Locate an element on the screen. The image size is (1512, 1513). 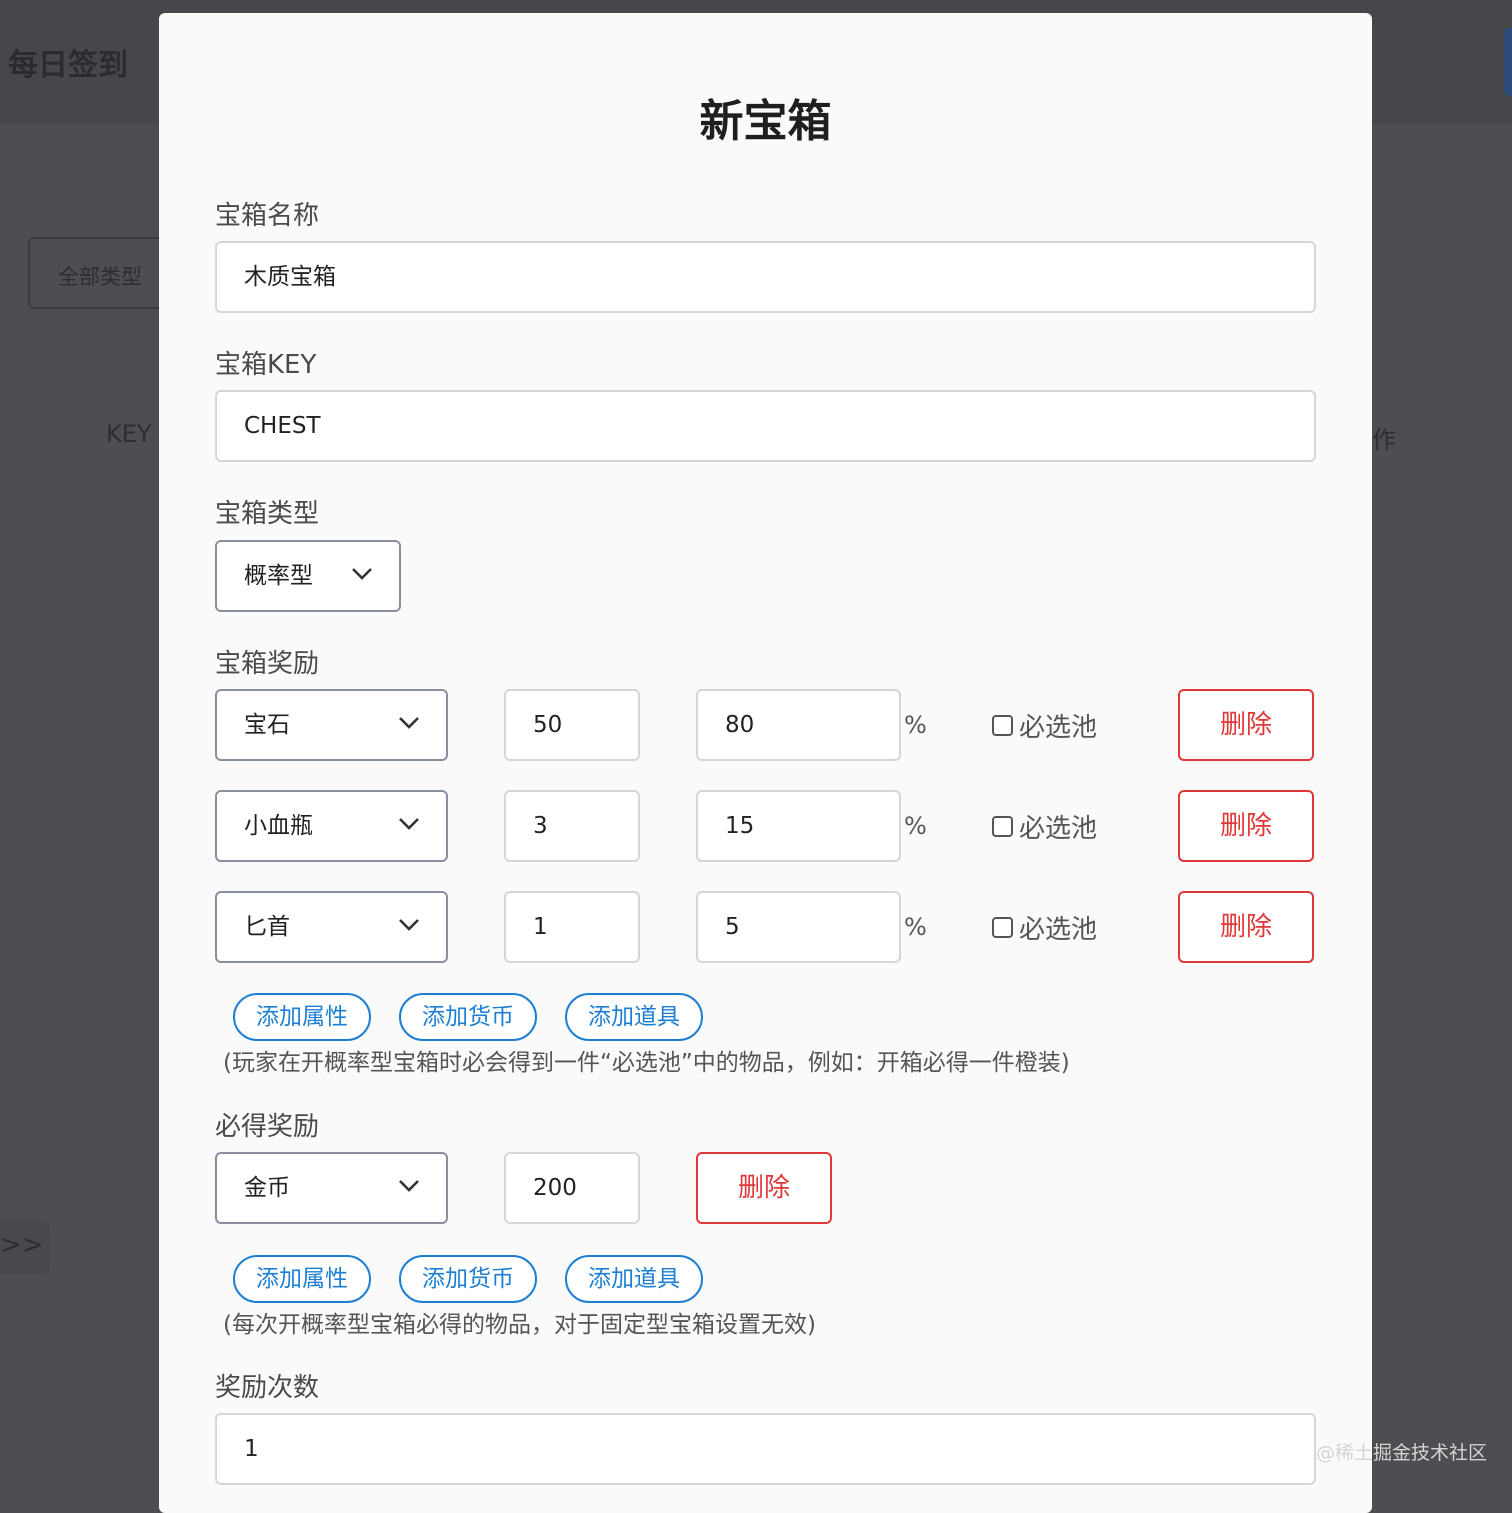
guaranteed-item-select: 金币 is located at coordinates (331, 1188).